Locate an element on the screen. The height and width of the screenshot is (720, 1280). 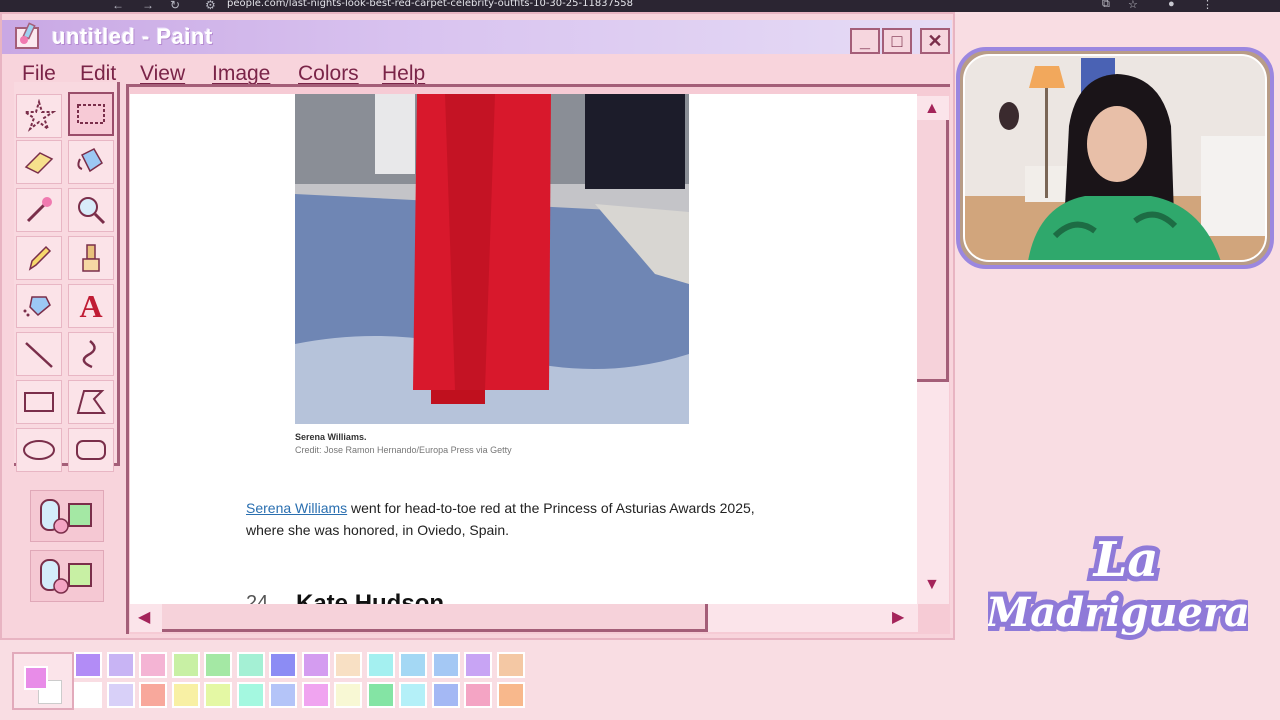
curve-icon is located at coordinates (91, 354).